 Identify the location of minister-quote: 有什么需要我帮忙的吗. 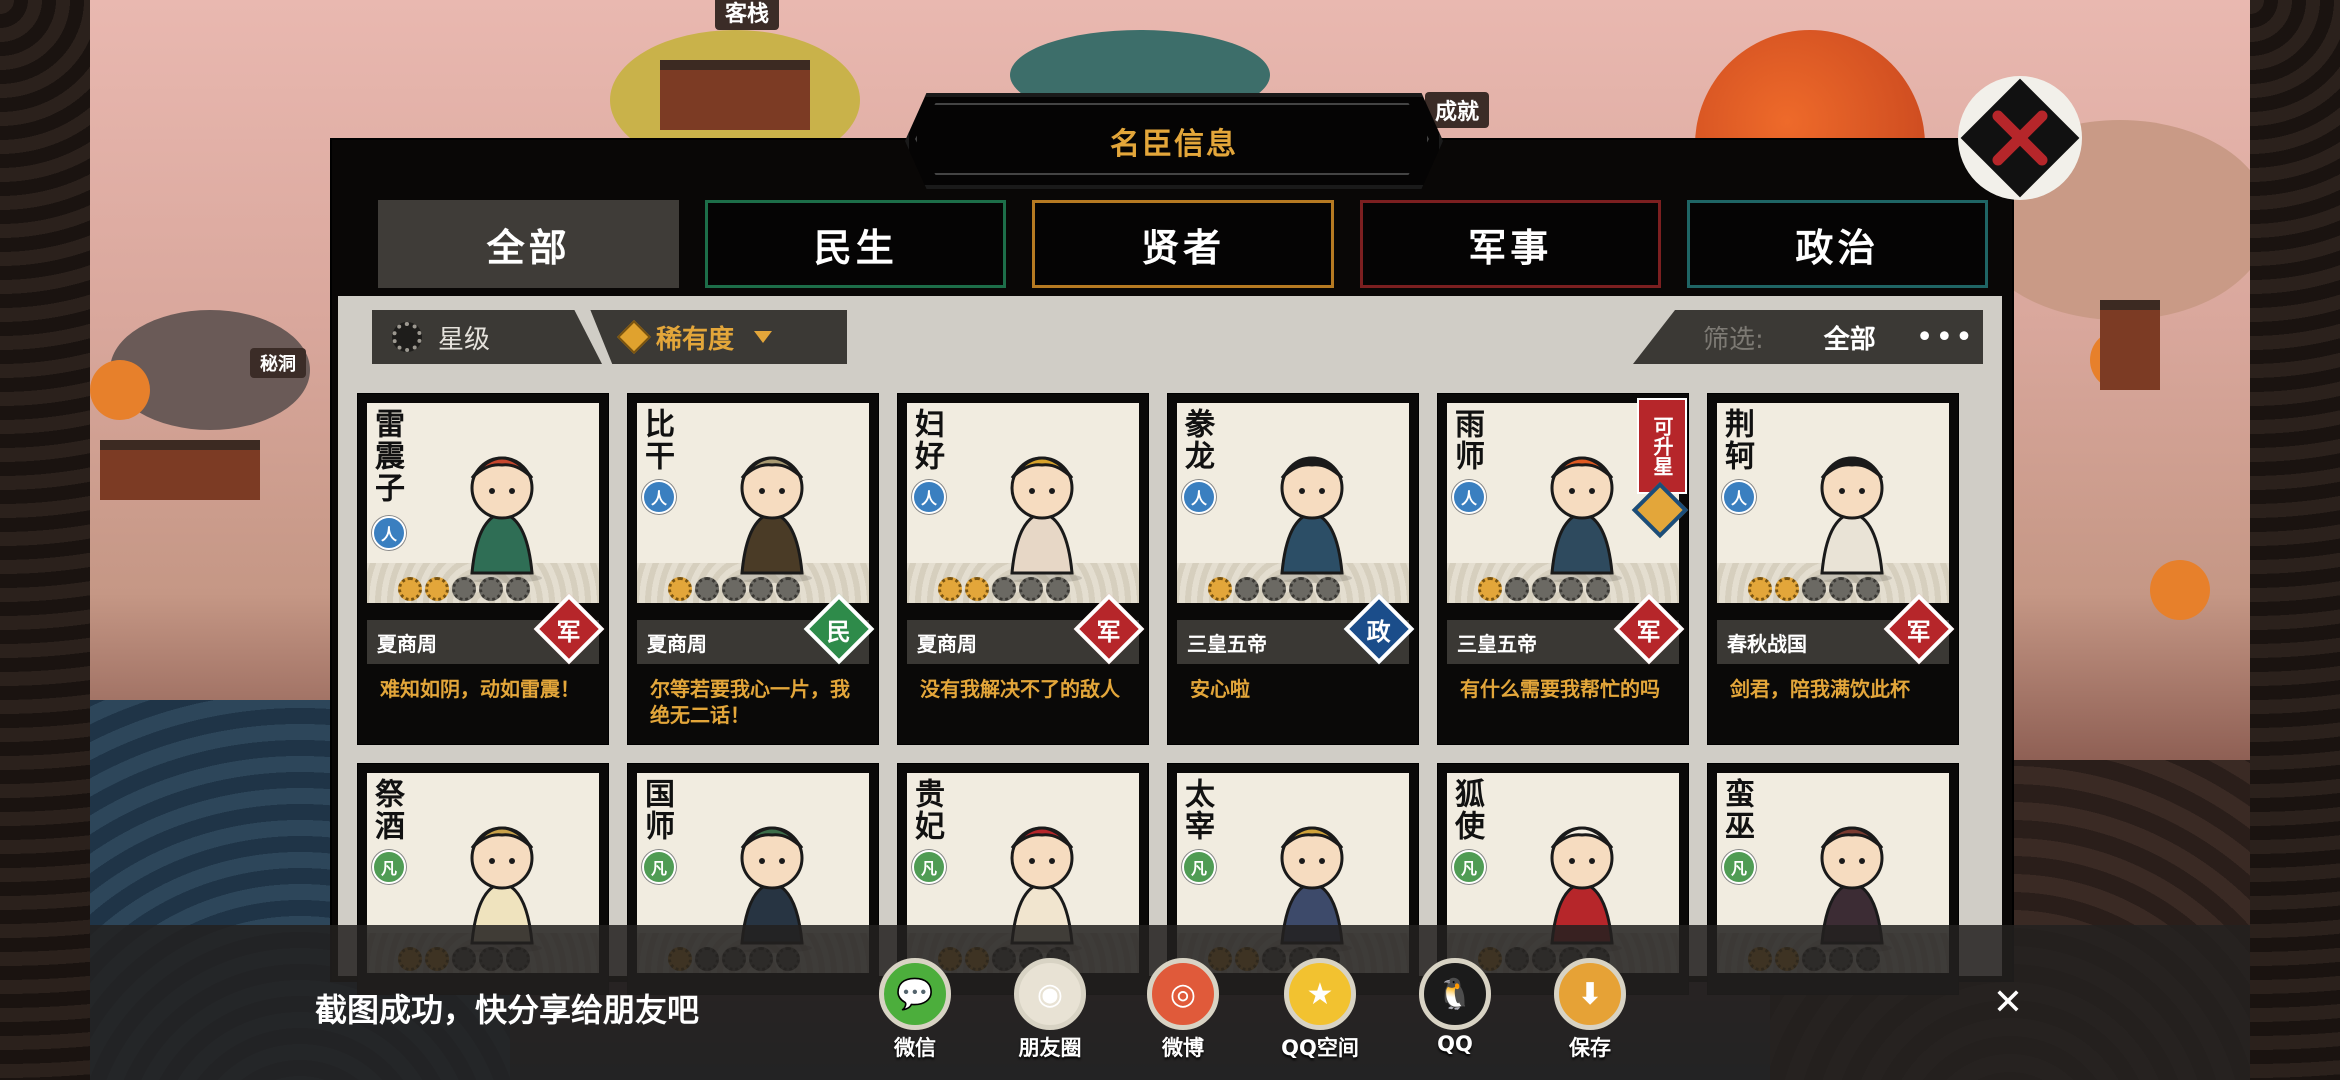
(1560, 689).